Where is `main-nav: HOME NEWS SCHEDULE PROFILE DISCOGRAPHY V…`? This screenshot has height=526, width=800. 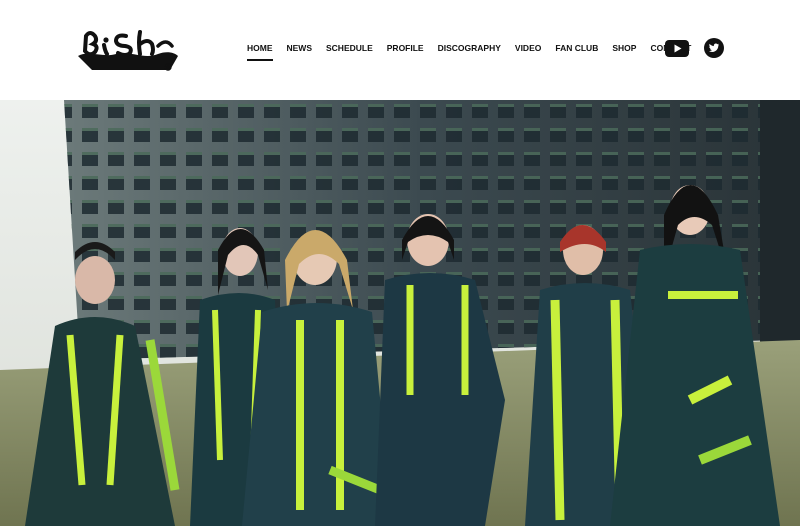 main-nav: HOME NEWS SCHEDULE PROFILE DISCOGRAPHY V… is located at coordinates (476, 52).